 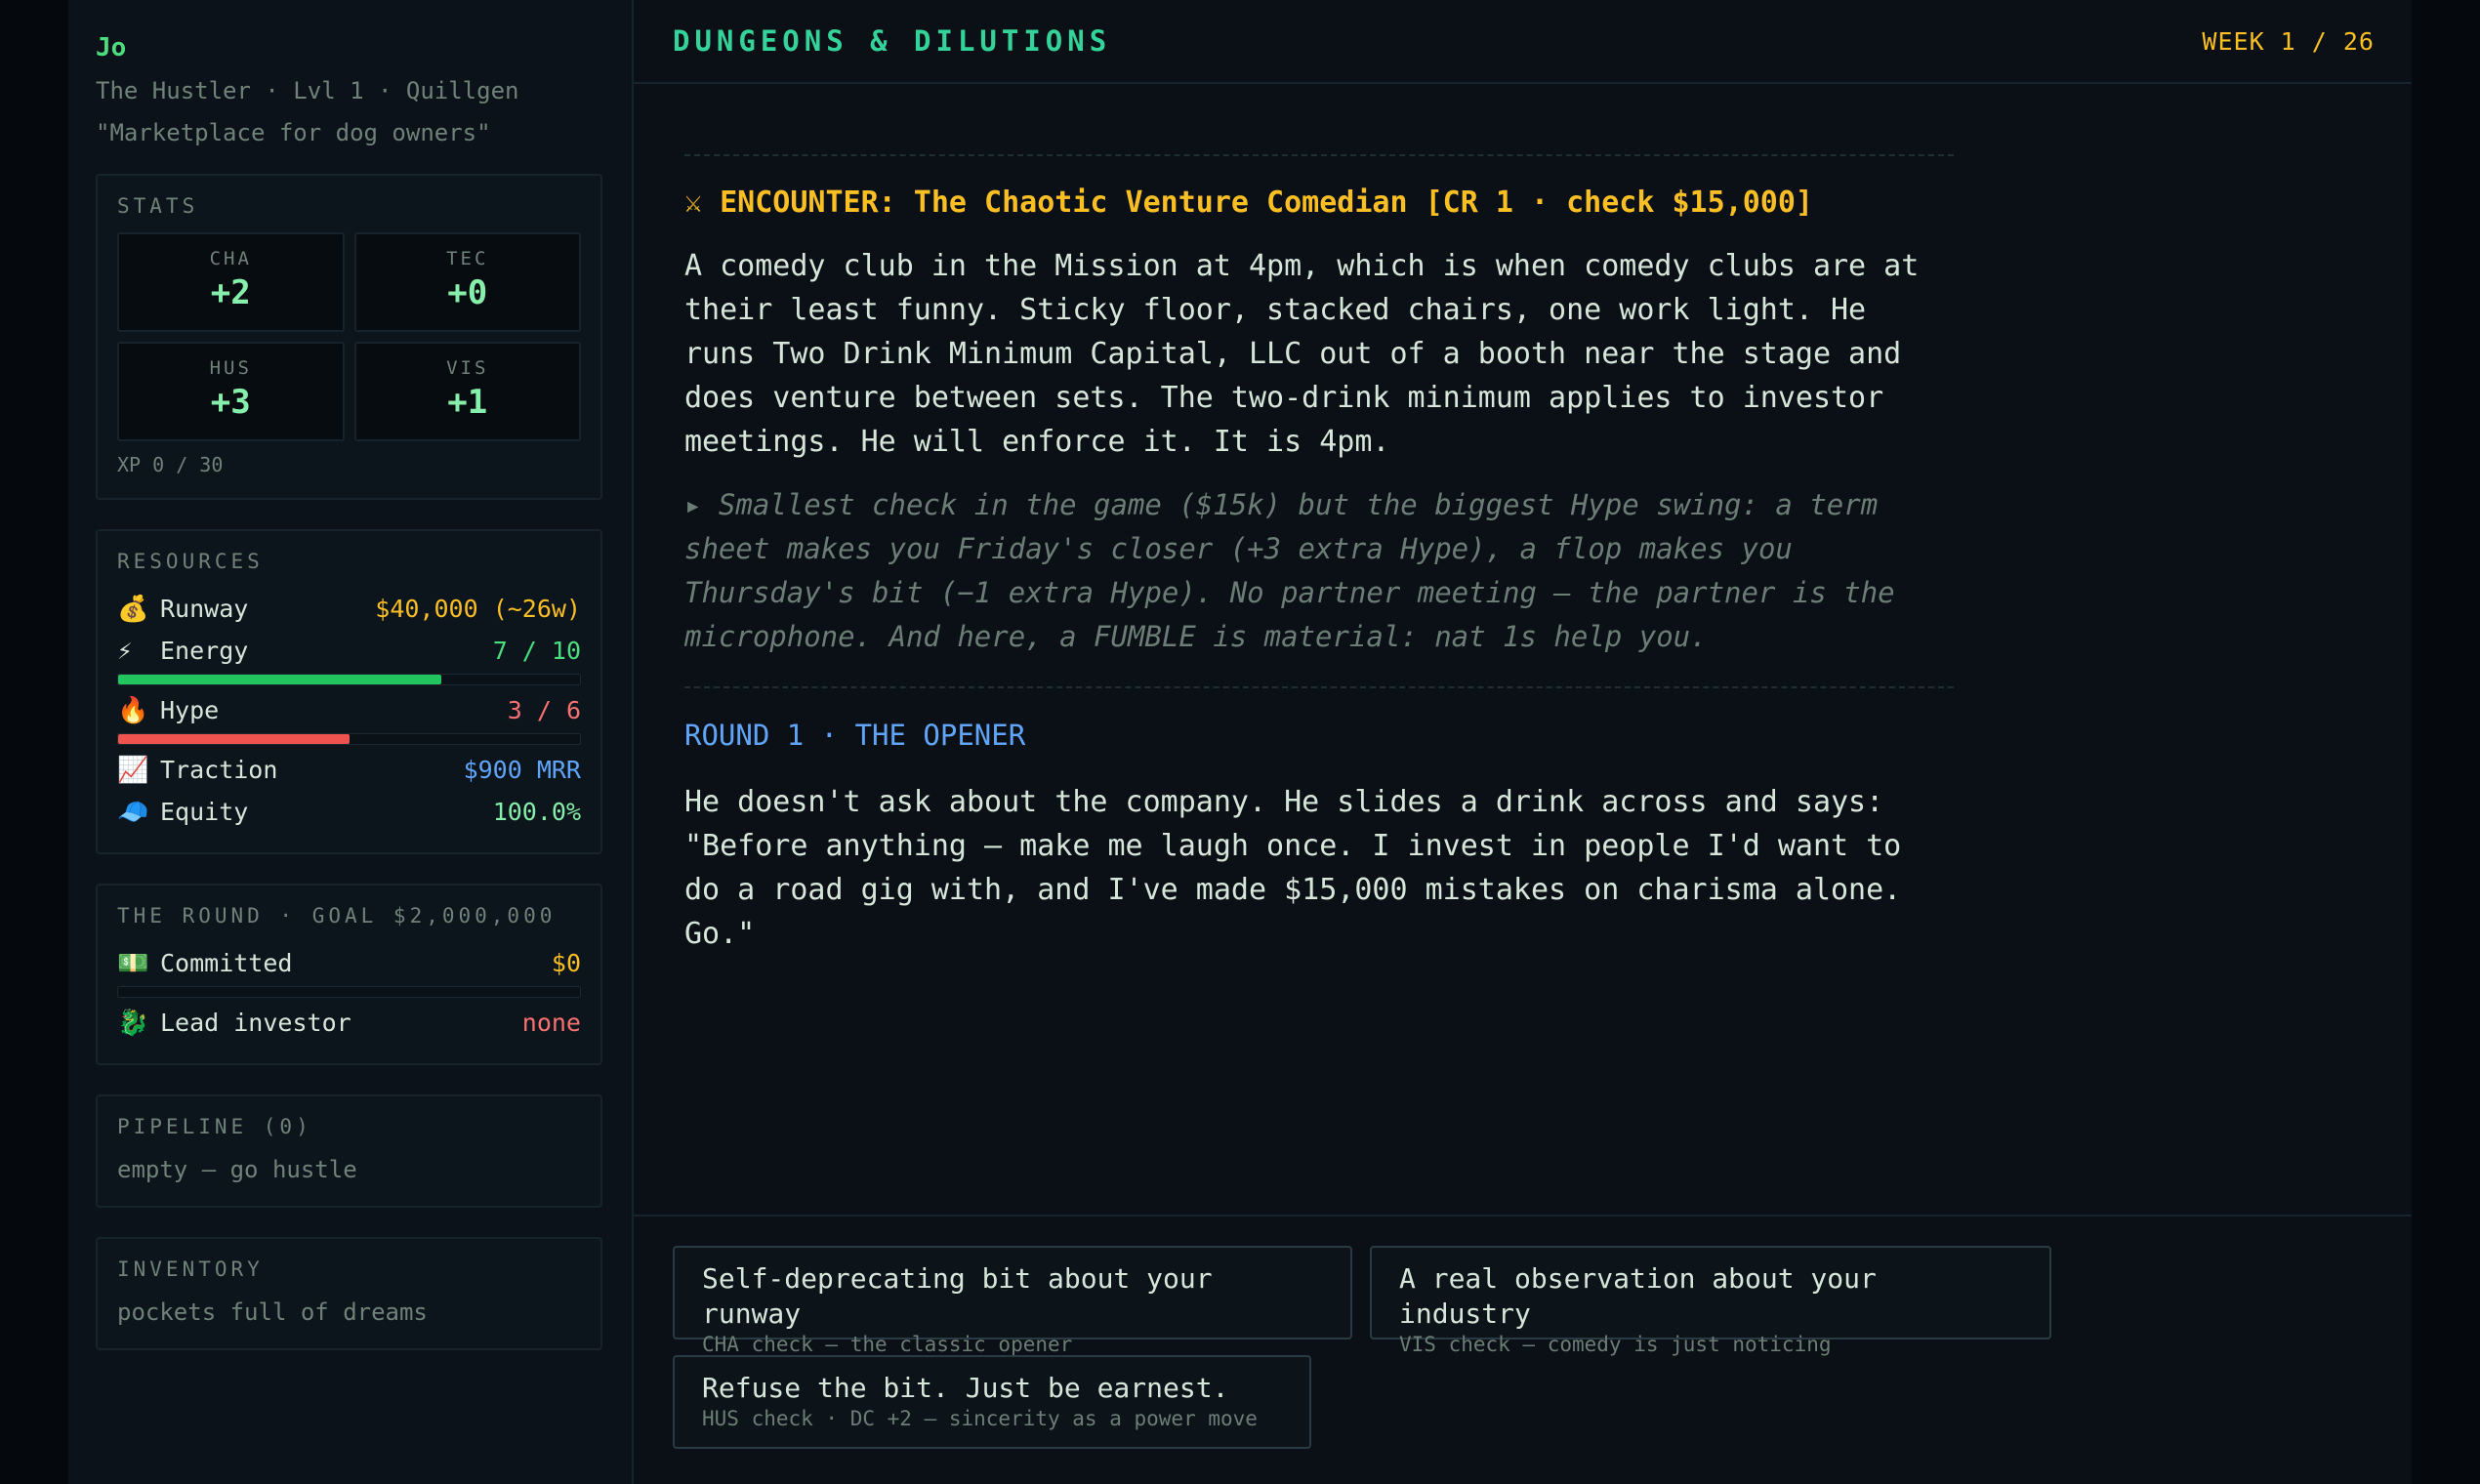 I want to click on resource-value: $900 MRR, so click(x=522, y=770).